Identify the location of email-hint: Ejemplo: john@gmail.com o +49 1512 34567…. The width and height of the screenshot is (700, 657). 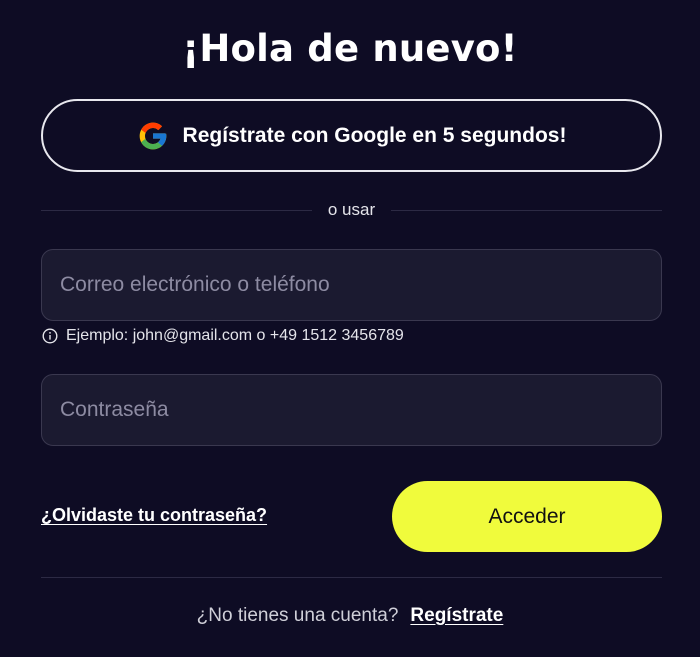
(223, 336).